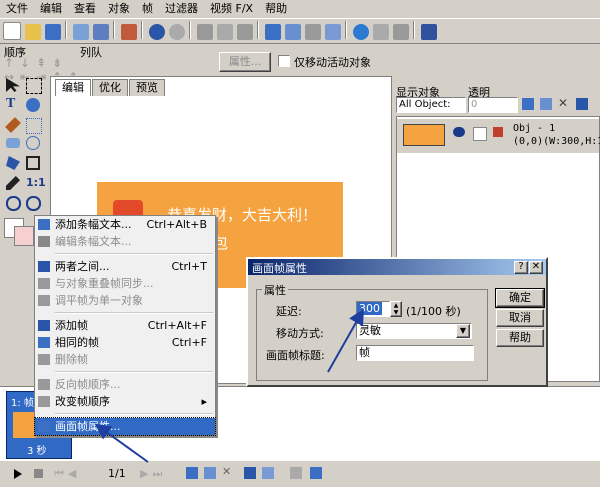 This screenshot has width=600, height=487. I want to click on annotation-arrows, so click(229, 385).